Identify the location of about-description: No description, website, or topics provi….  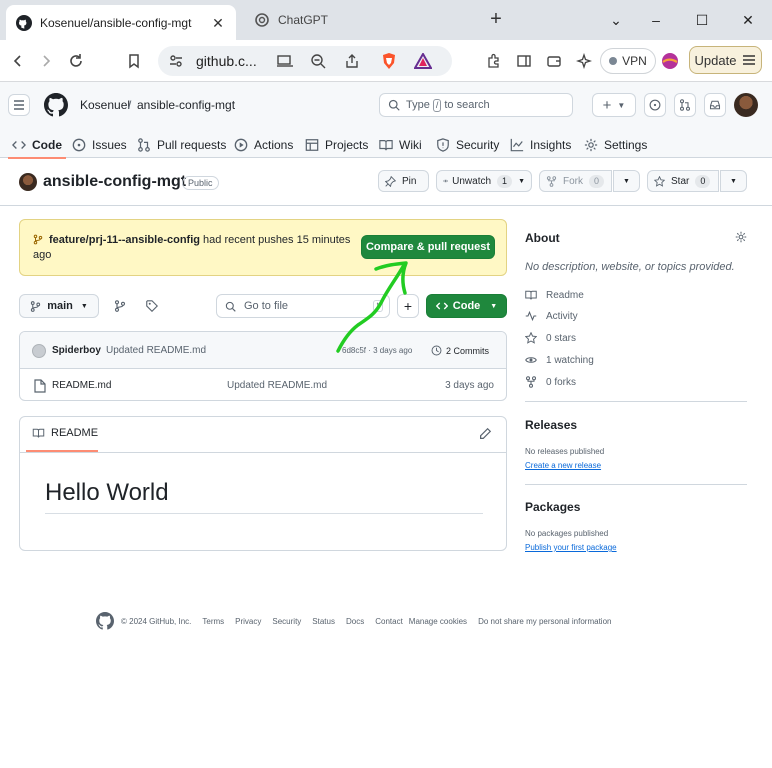
(630, 267).